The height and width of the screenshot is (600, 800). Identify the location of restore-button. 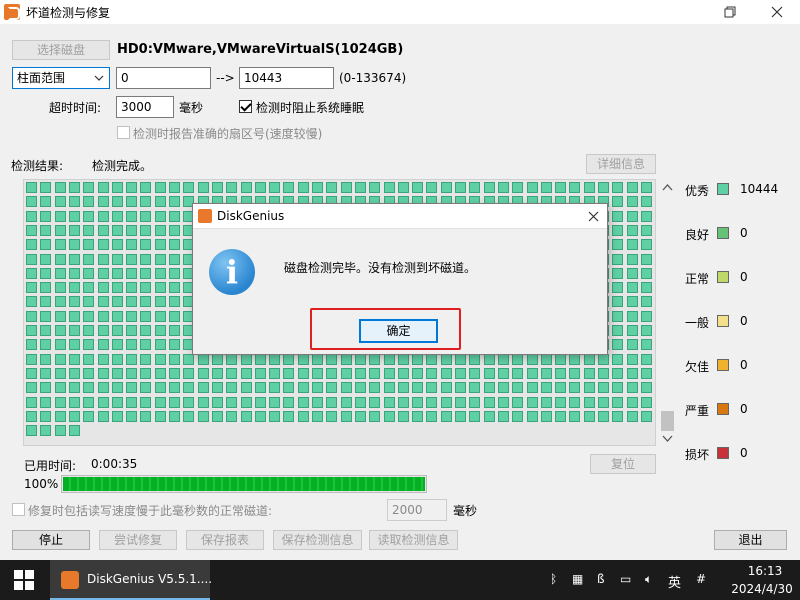
(730, 12).